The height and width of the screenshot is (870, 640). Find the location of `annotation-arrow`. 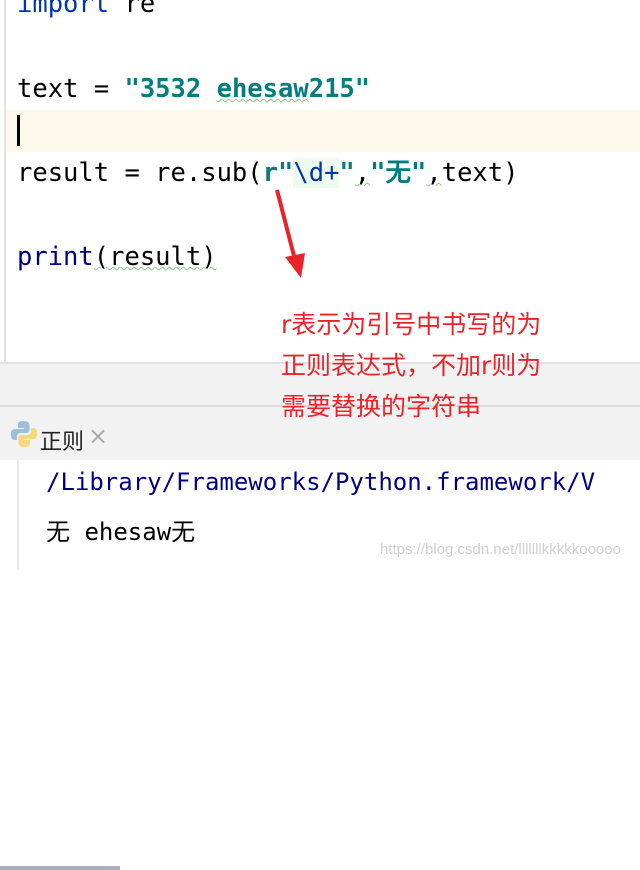

annotation-arrow is located at coordinates (290, 233).